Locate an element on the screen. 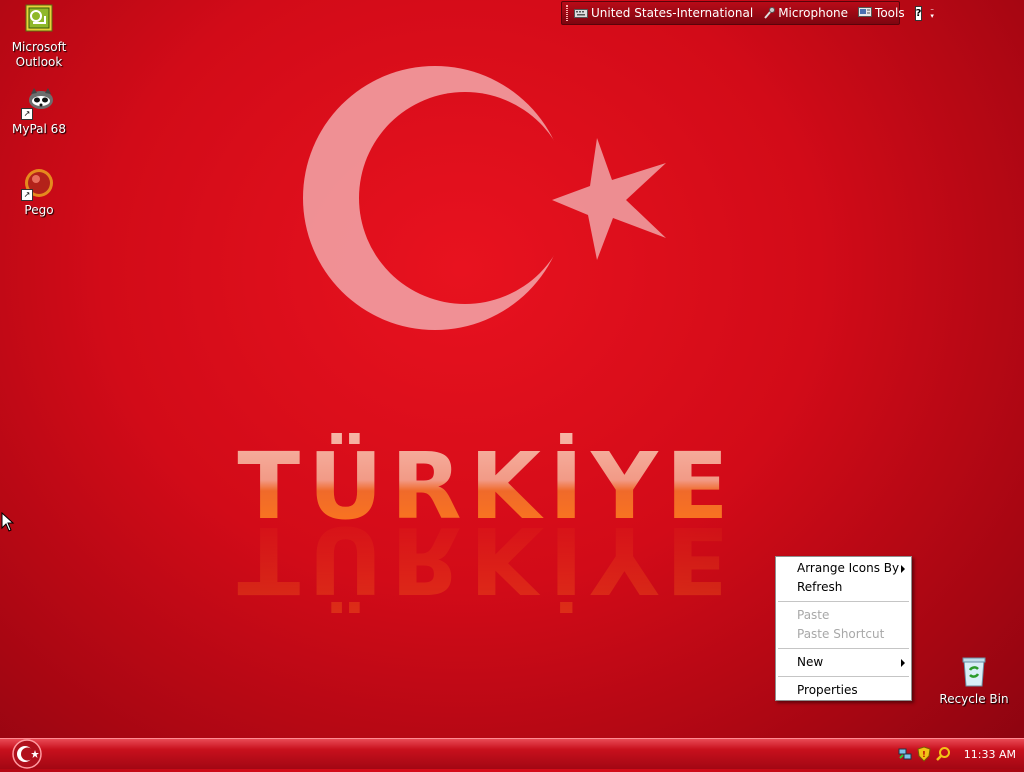  search-icon is located at coordinates (943, 754).